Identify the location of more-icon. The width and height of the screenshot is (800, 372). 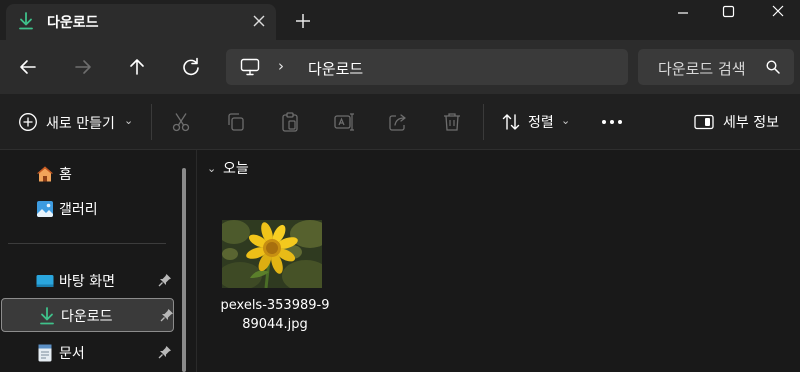
(612, 122).